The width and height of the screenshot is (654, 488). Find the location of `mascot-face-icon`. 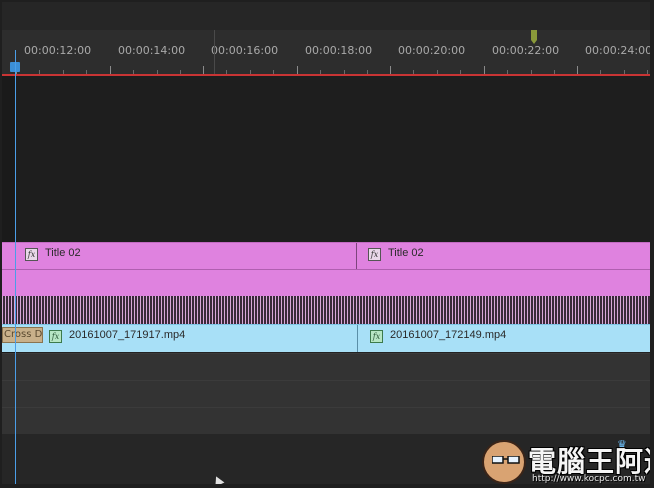

mascot-face-icon is located at coordinates (504, 462).